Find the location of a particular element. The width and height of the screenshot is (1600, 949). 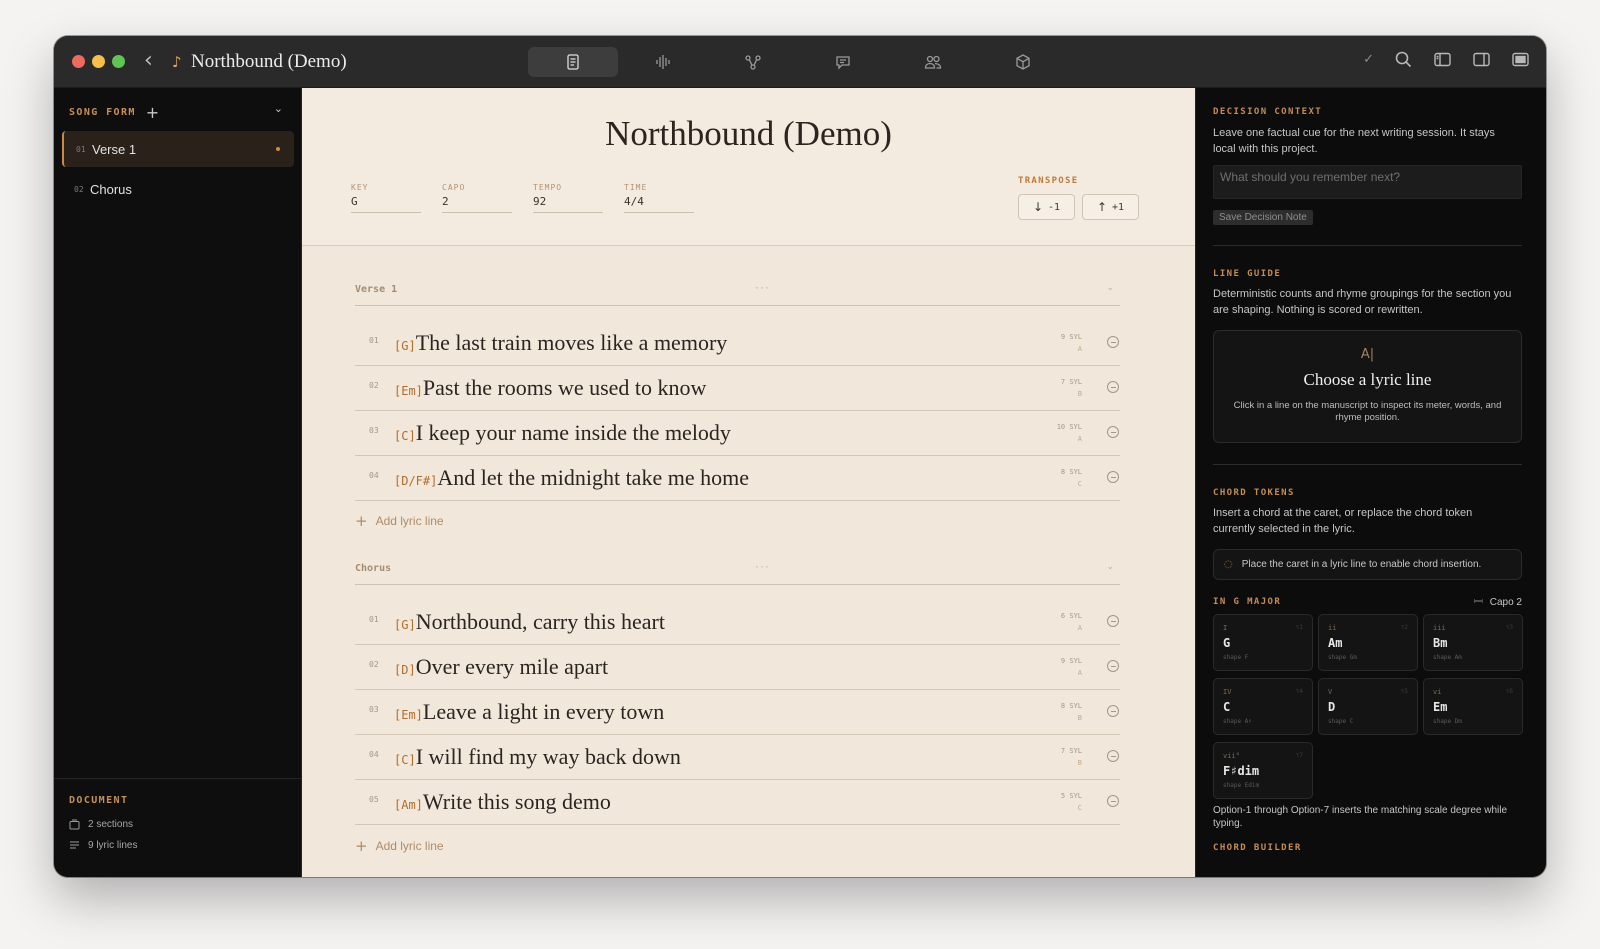

save-decision-note-button: Save Decision Note is located at coordinates (1263, 217).